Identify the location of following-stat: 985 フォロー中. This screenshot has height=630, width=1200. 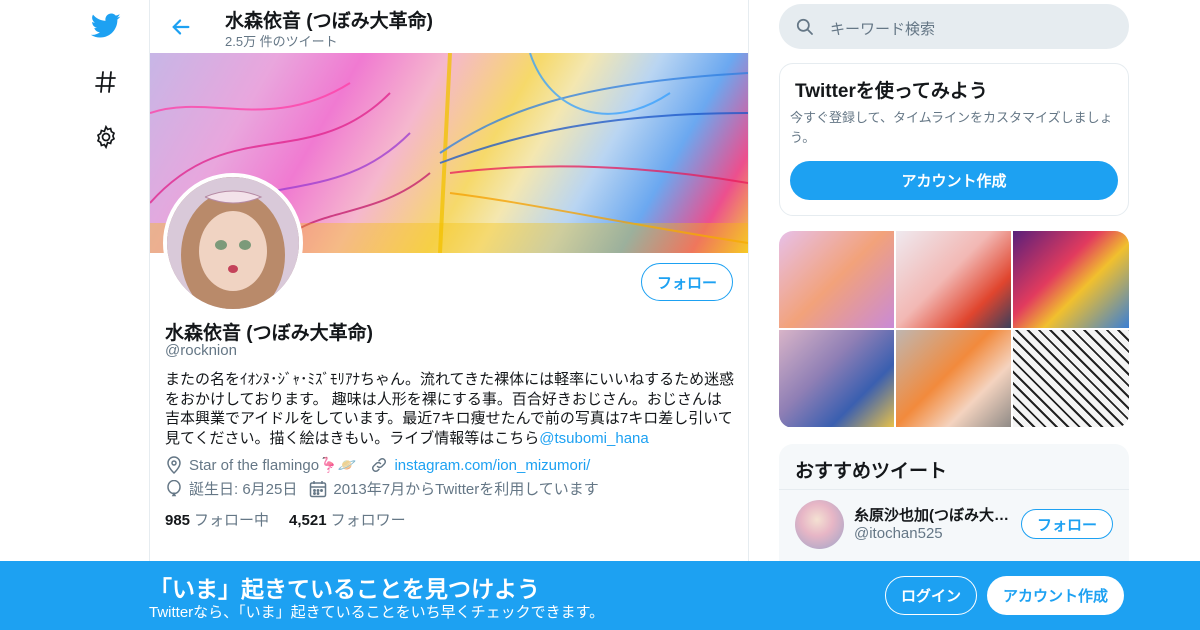
(217, 519).